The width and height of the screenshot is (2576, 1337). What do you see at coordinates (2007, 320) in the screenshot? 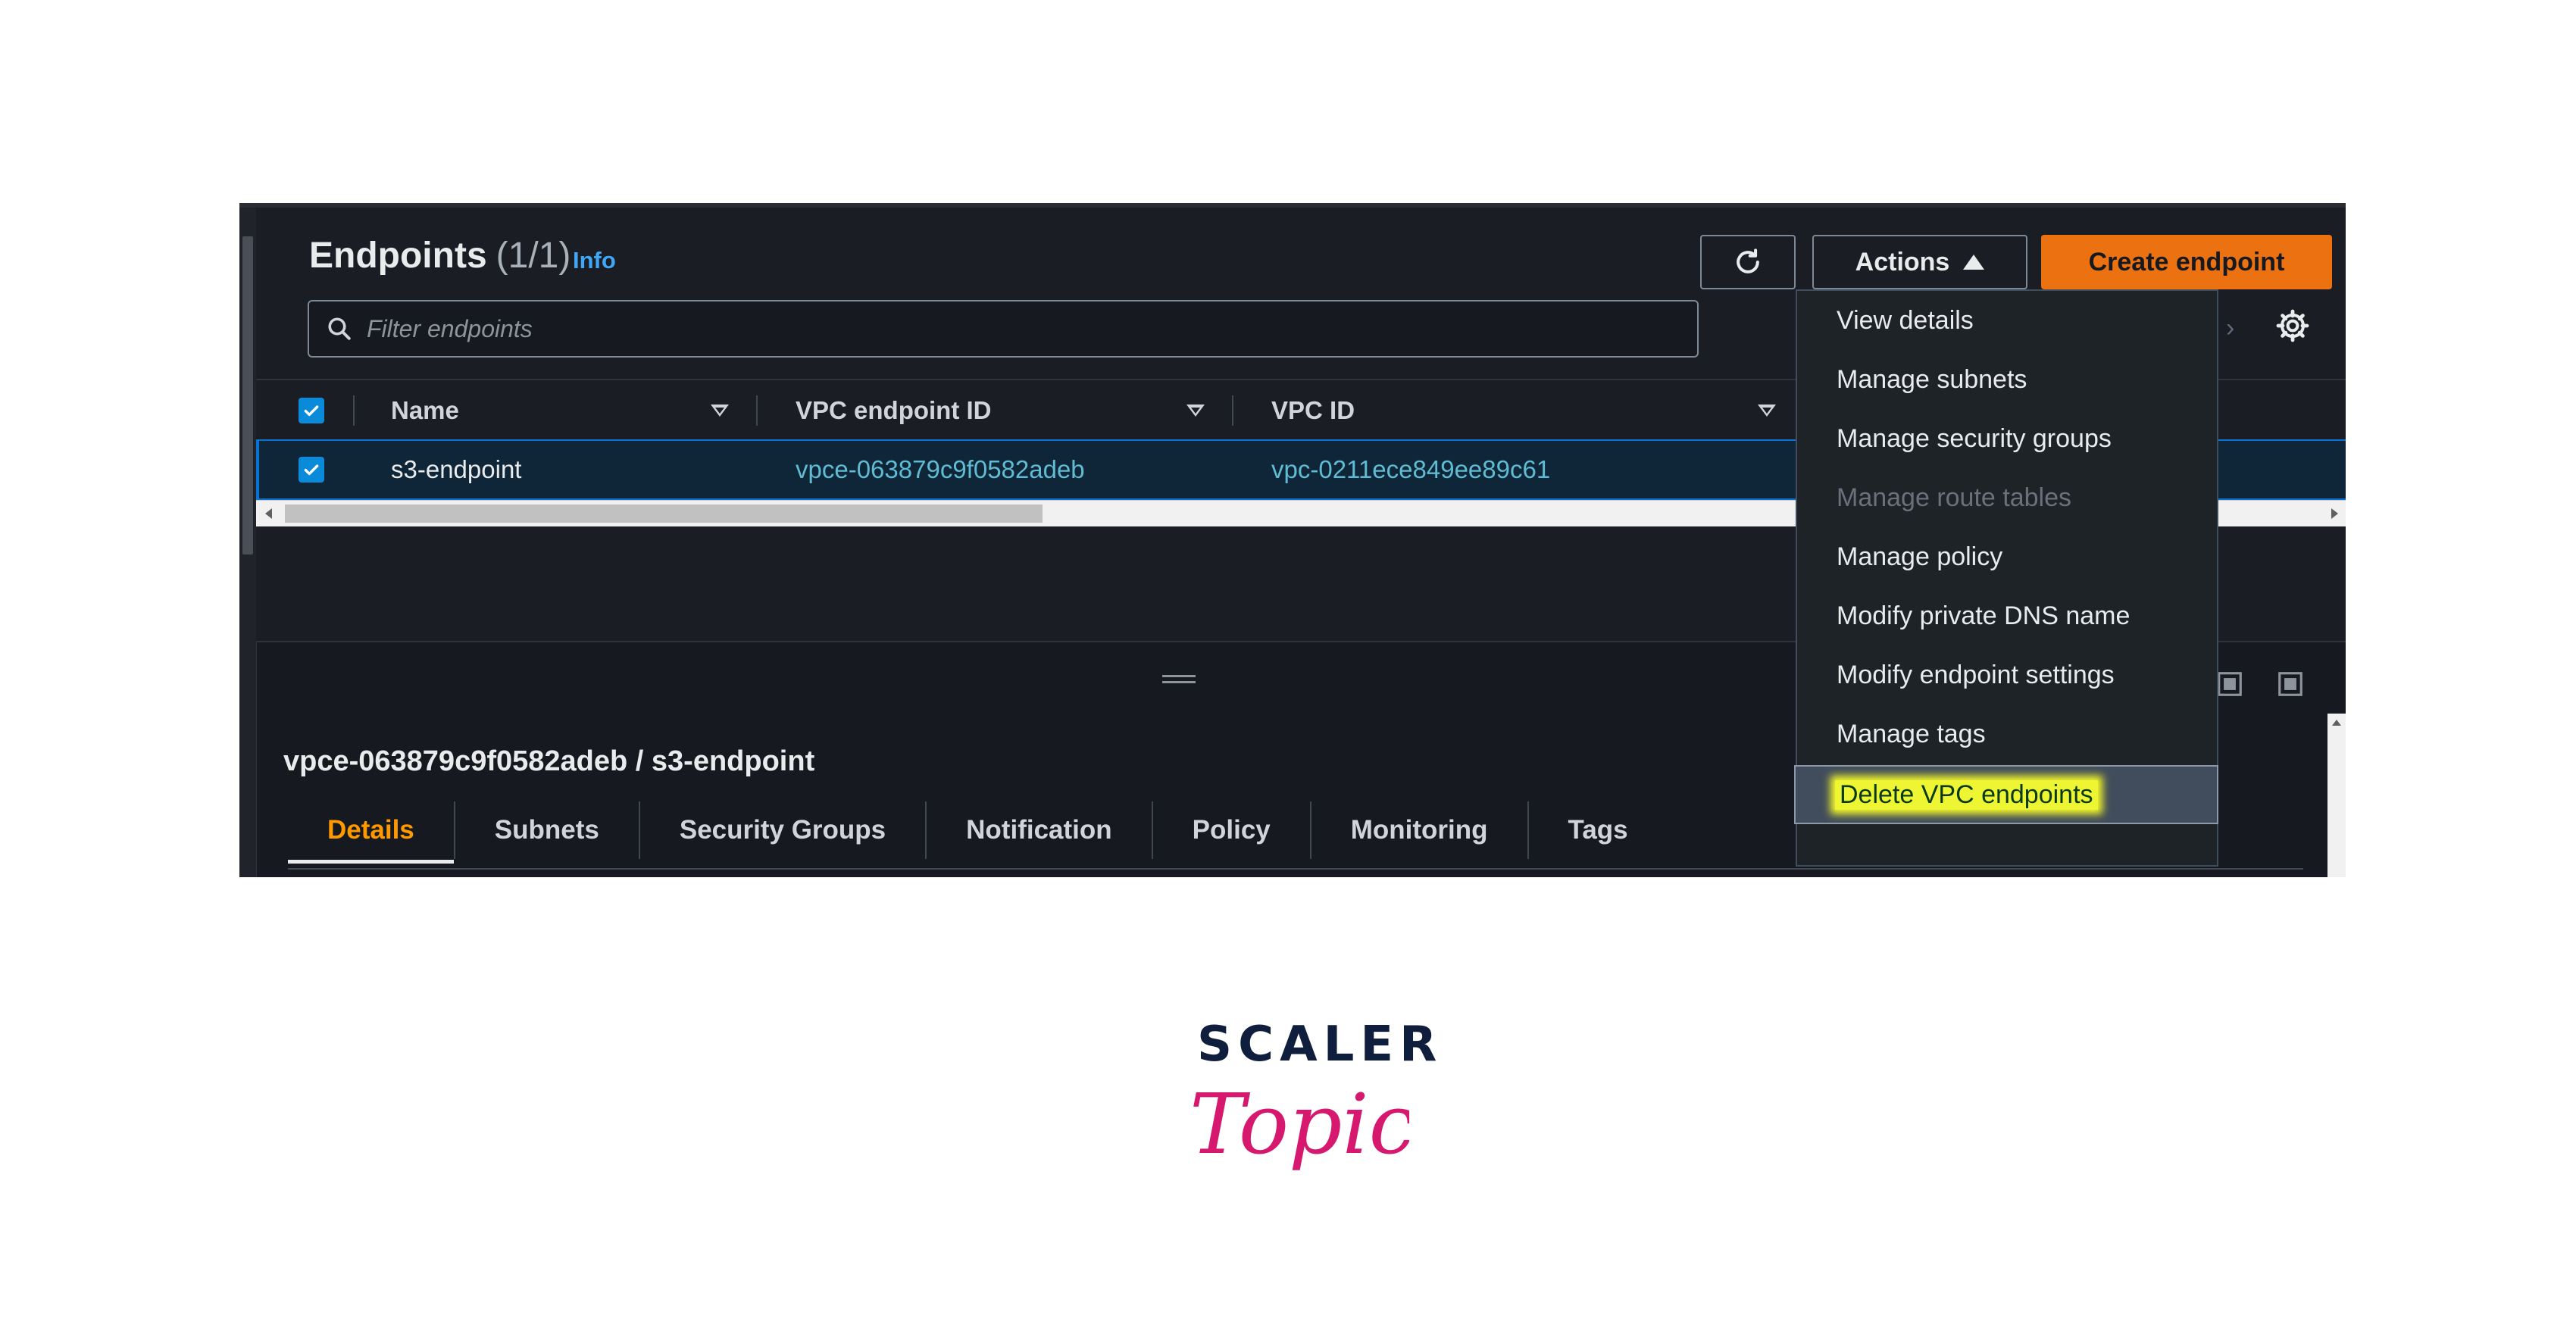
I see `menu-item-view-details: View details` at bounding box center [2007, 320].